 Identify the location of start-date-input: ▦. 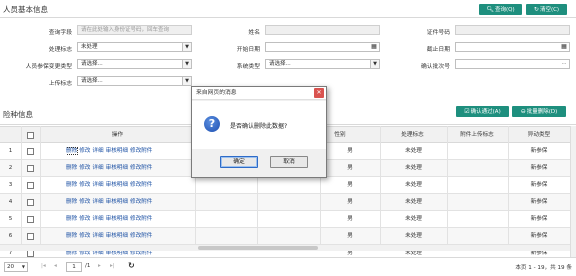
(322, 47).